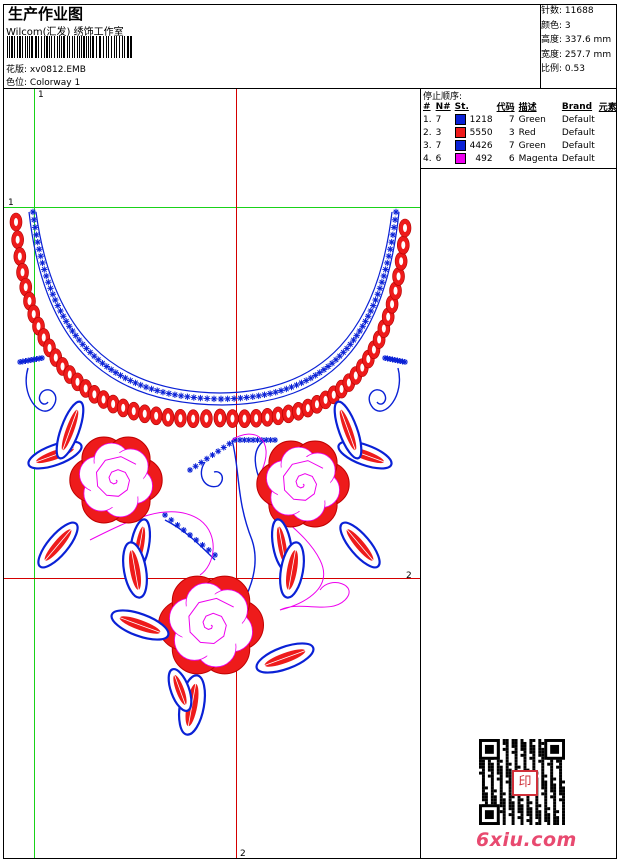 The width and height of the screenshot is (620, 860). I want to click on col-stitches: St., so click(461, 106).